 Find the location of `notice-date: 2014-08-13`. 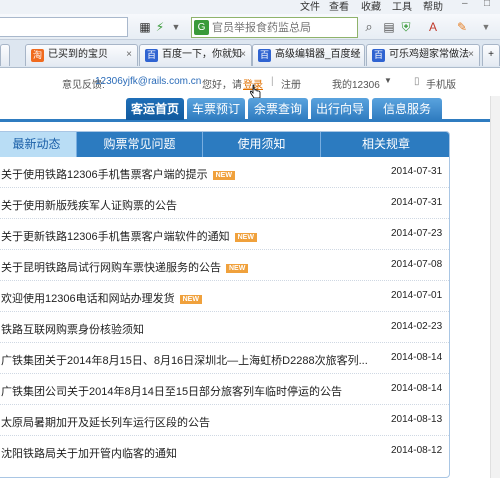

notice-date: 2014-08-13 is located at coordinates (417, 419).